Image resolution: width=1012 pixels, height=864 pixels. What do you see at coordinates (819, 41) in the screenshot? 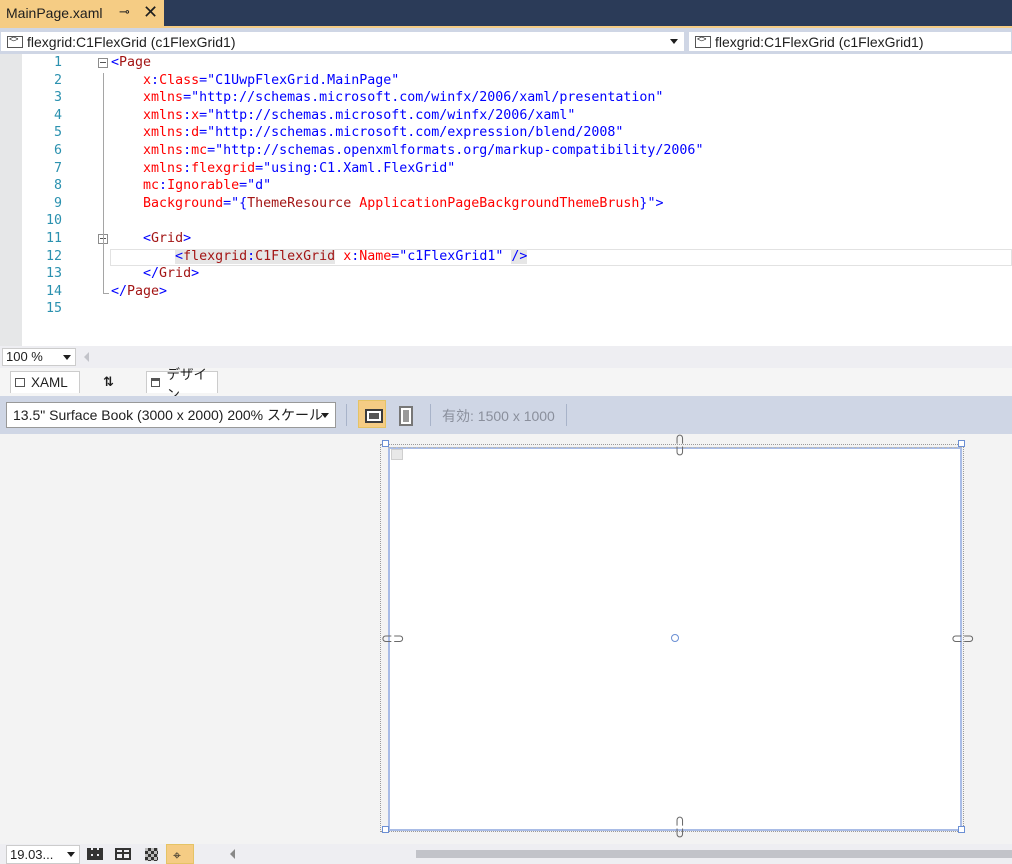
I see `element-combo-right-value: flexgrid:C1FlexGrid (c1FlexGrid1)` at bounding box center [819, 41].